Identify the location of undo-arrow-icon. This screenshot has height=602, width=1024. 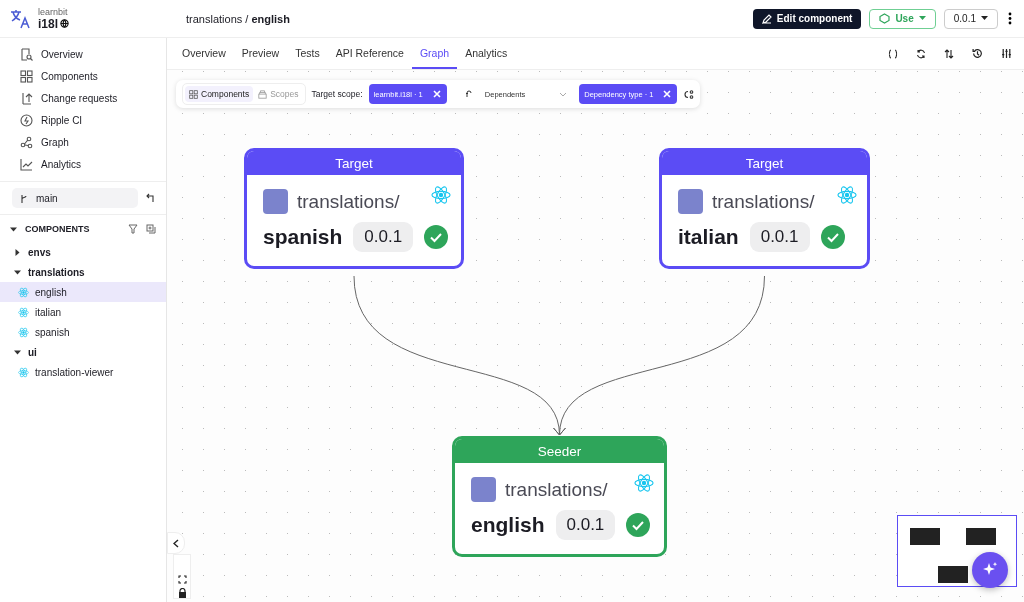
(151, 198).